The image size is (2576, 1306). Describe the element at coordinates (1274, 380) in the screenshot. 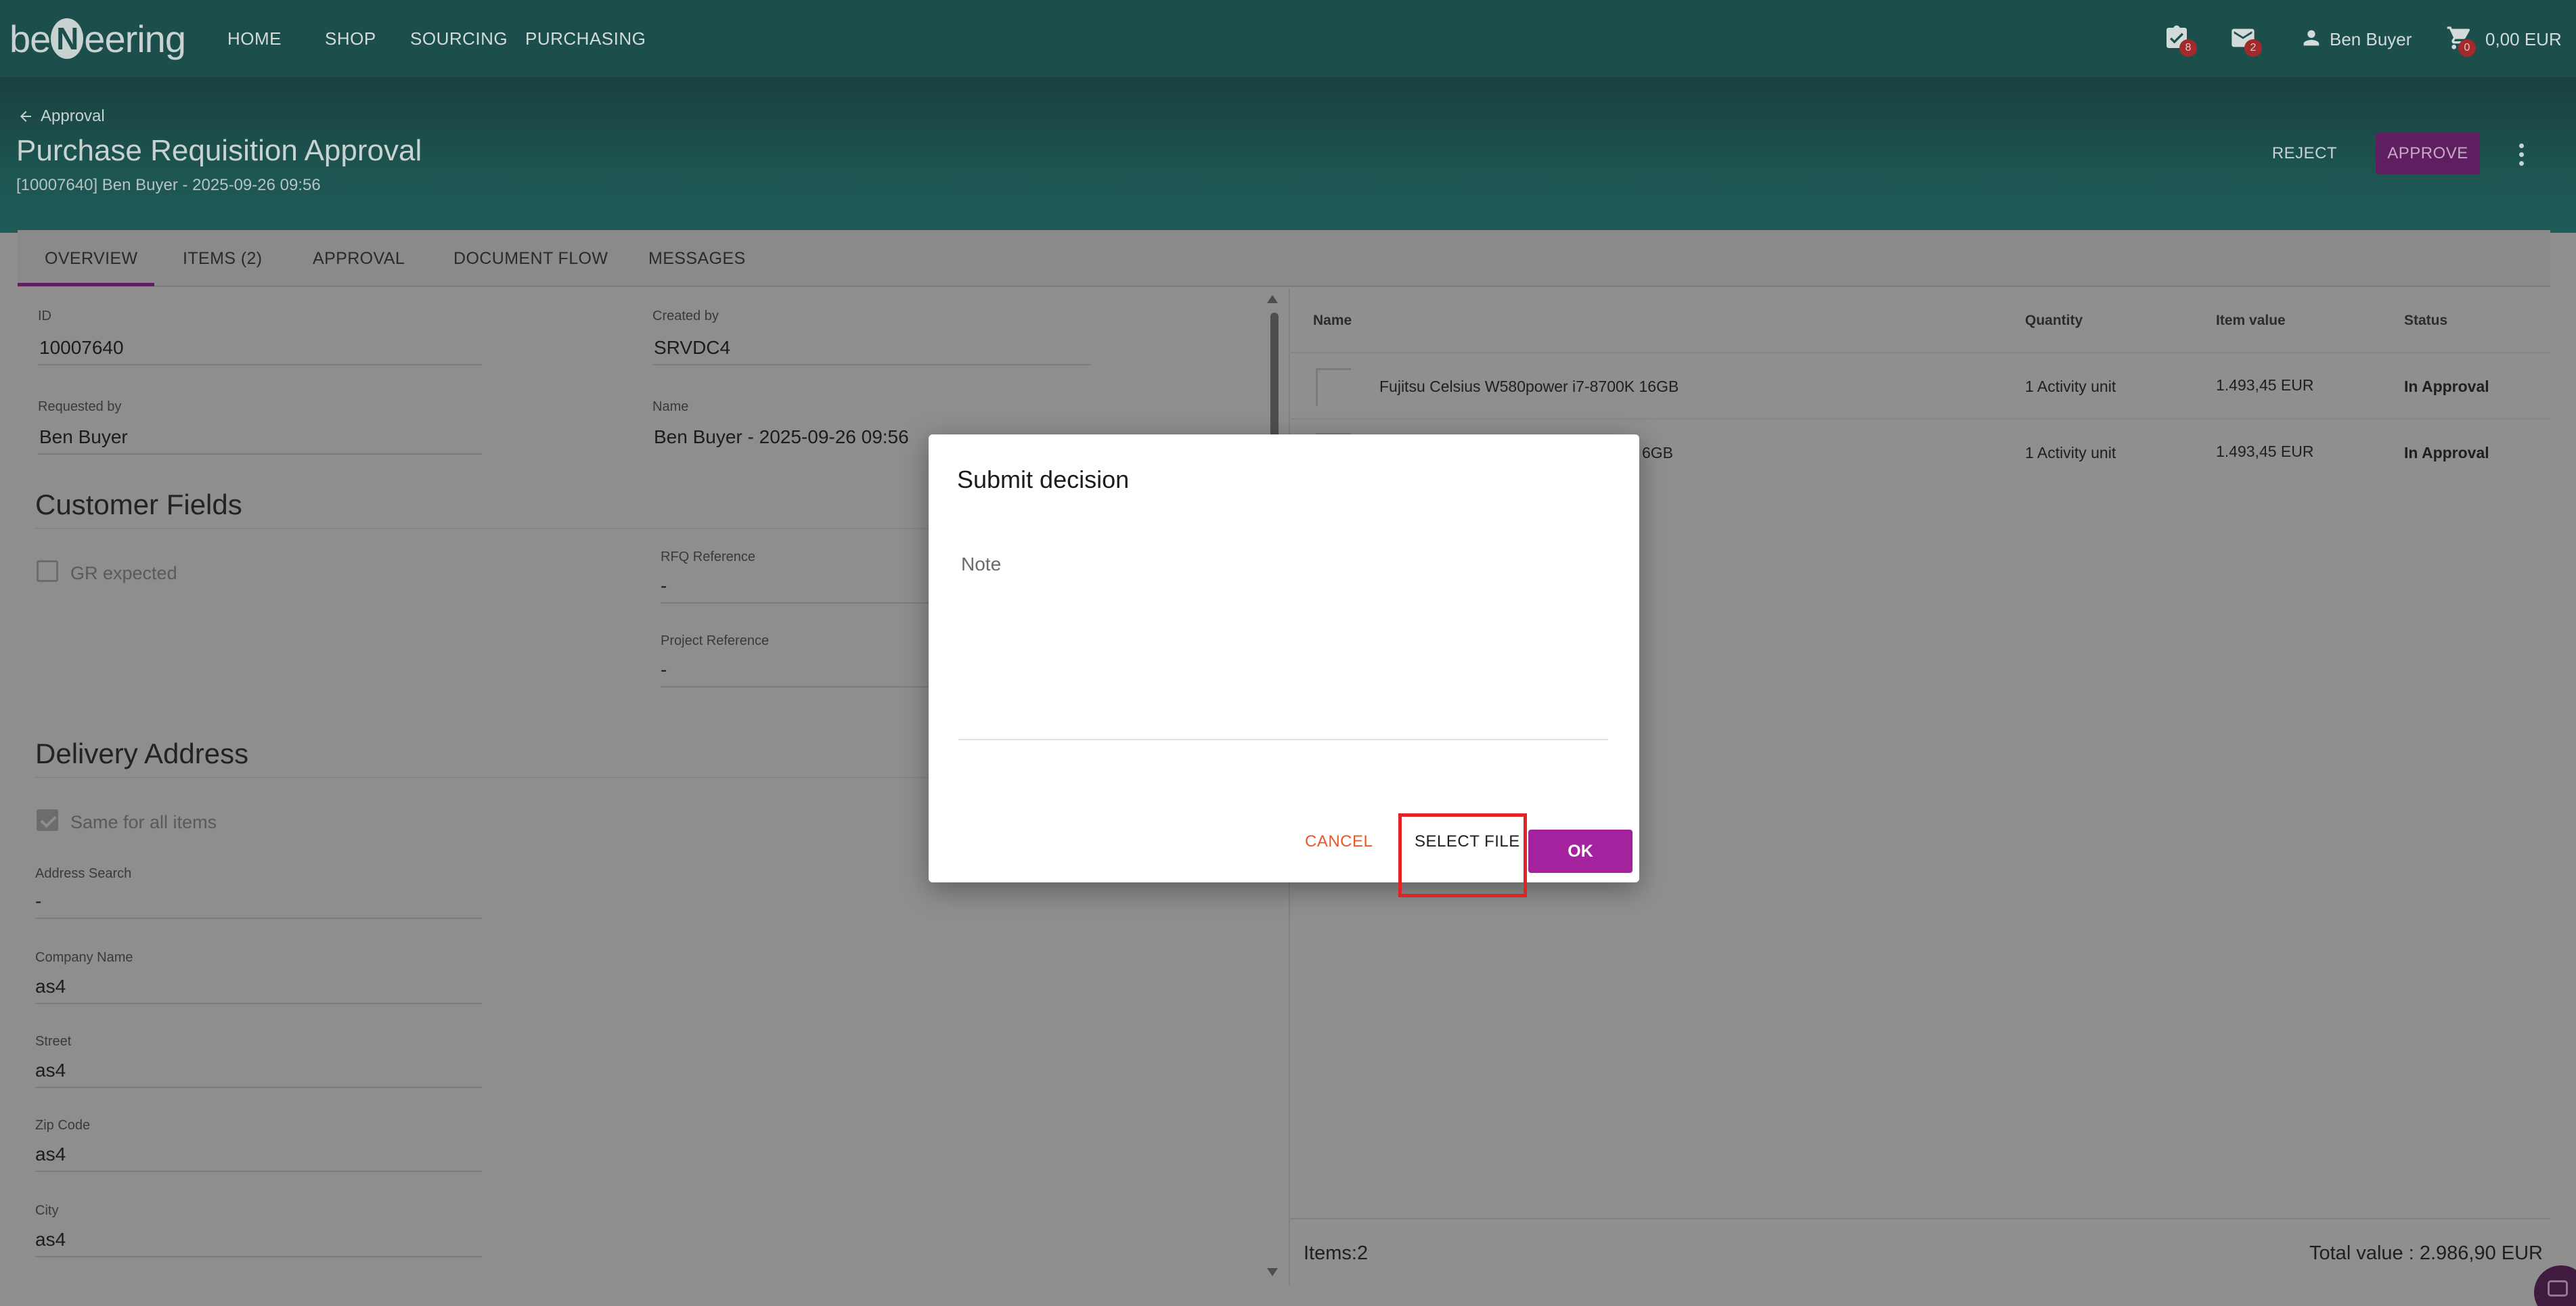

I see `scrollbar-thumb` at that location.